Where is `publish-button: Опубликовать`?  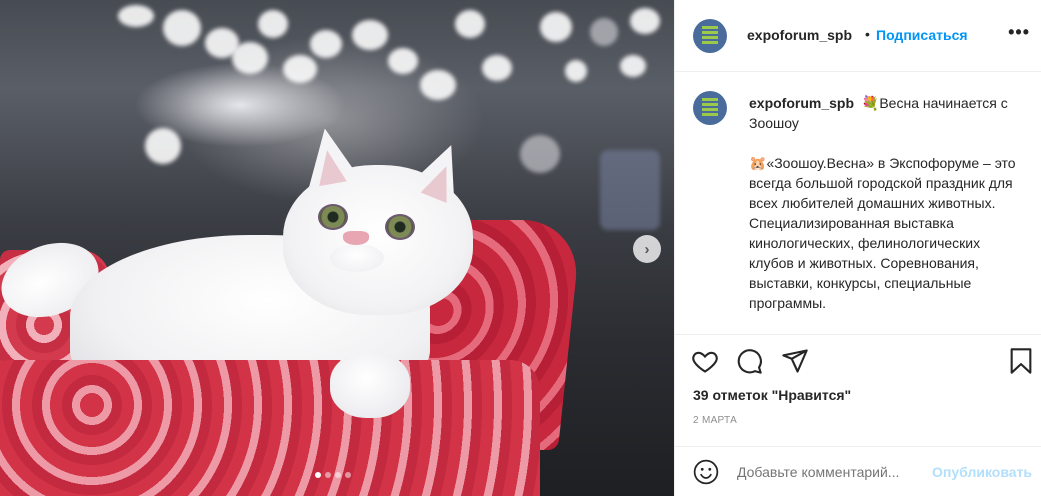
publish-button: Опубликовать is located at coordinates (982, 472).